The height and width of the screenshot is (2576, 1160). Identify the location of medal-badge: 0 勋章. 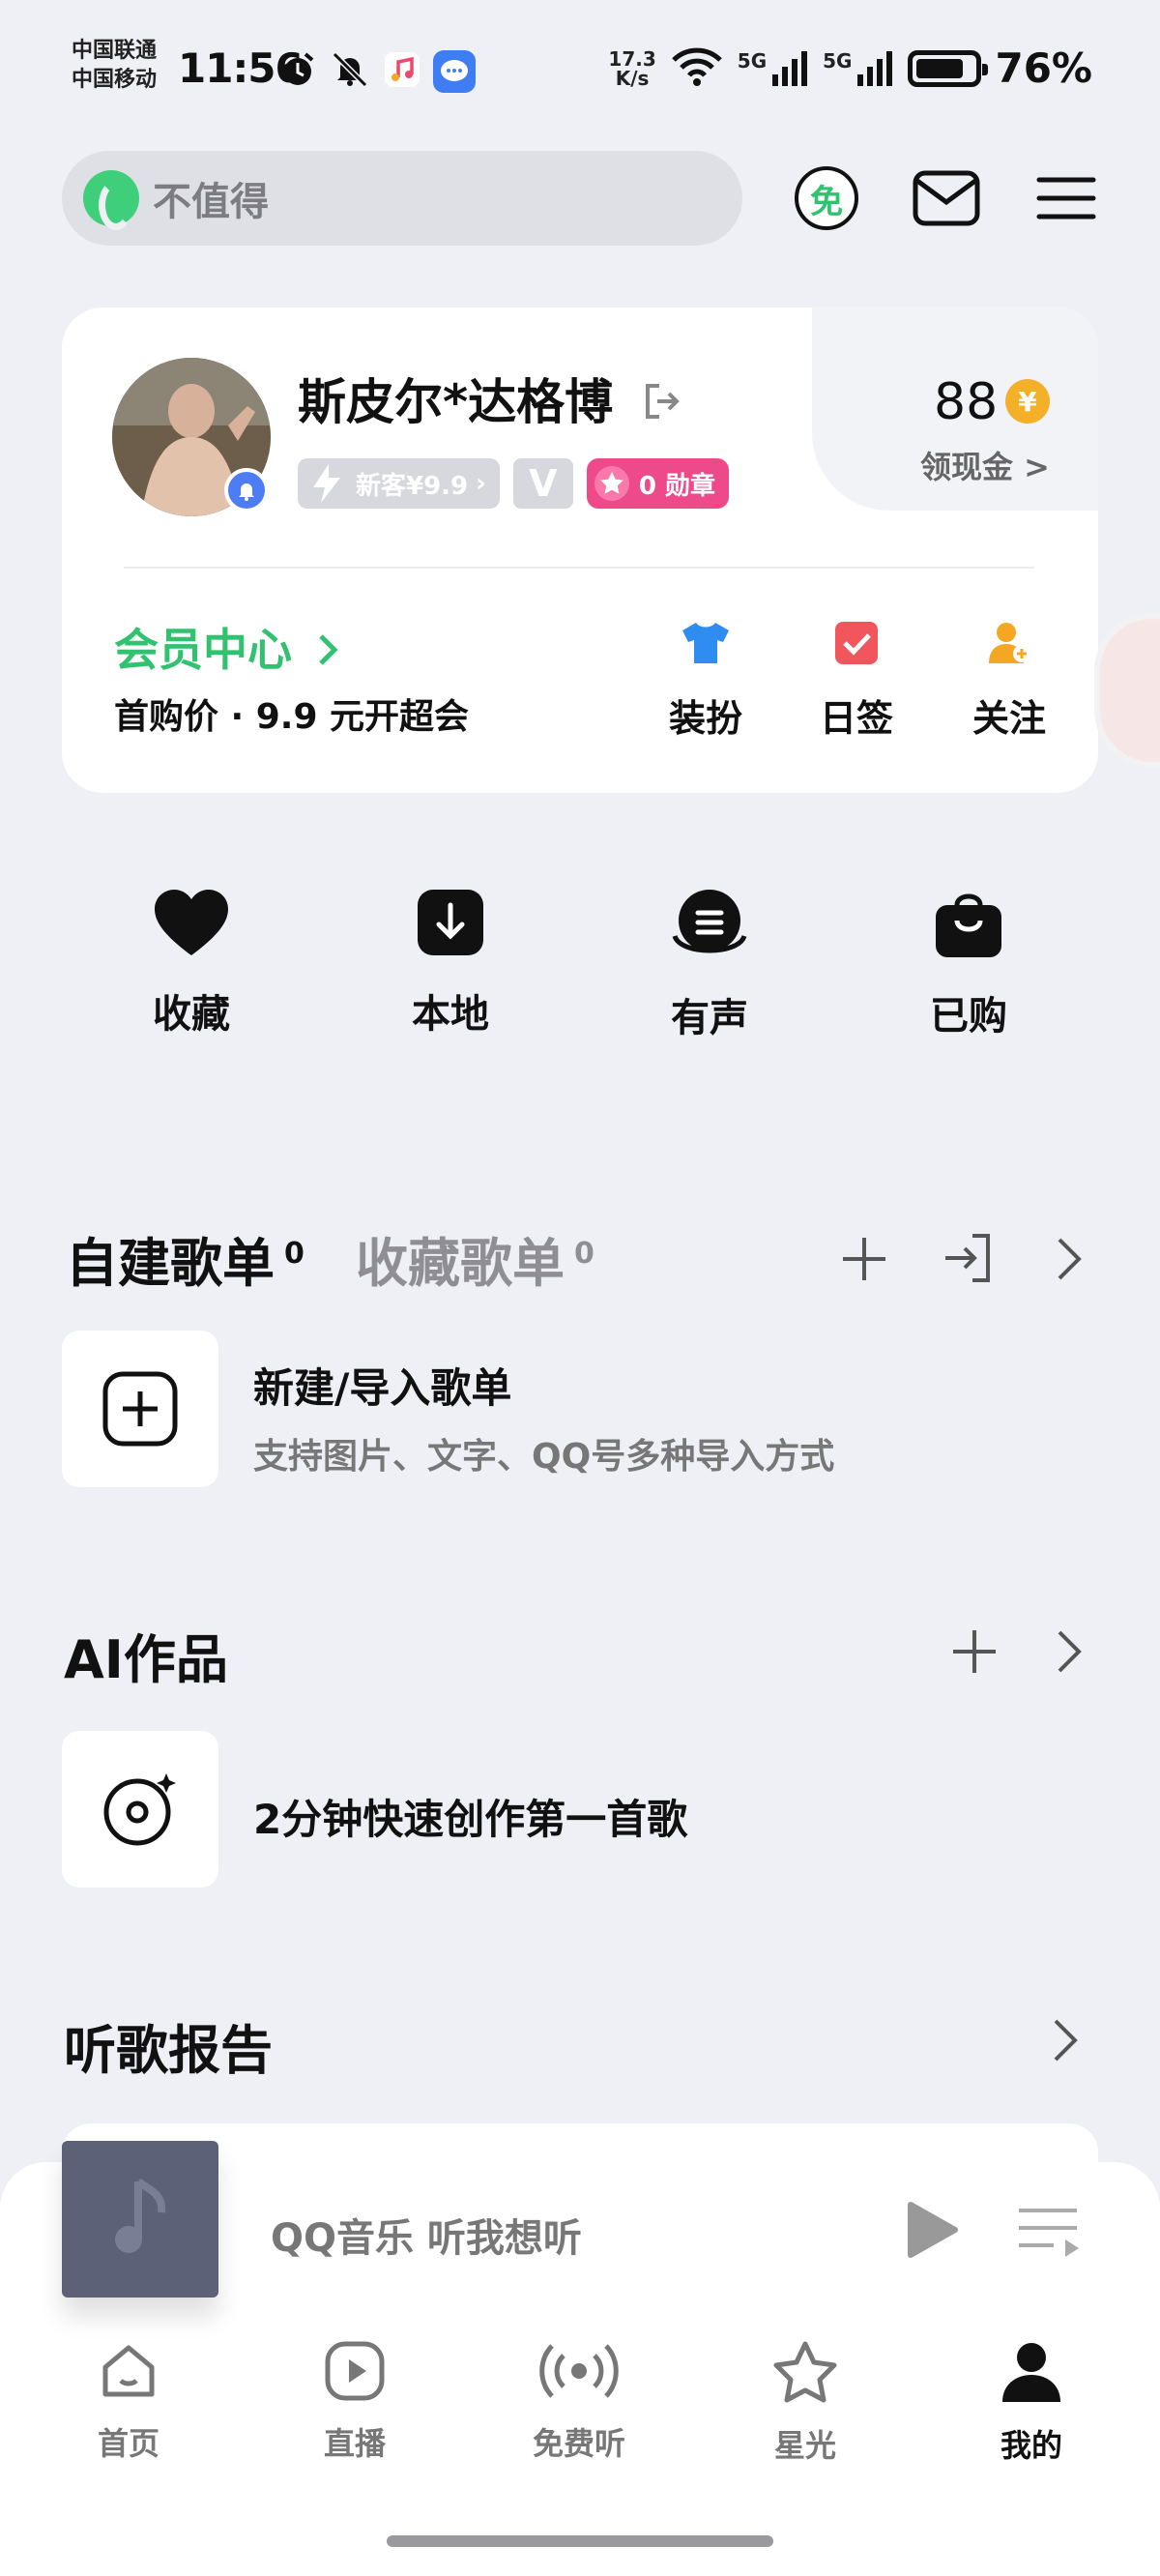
(658, 483).